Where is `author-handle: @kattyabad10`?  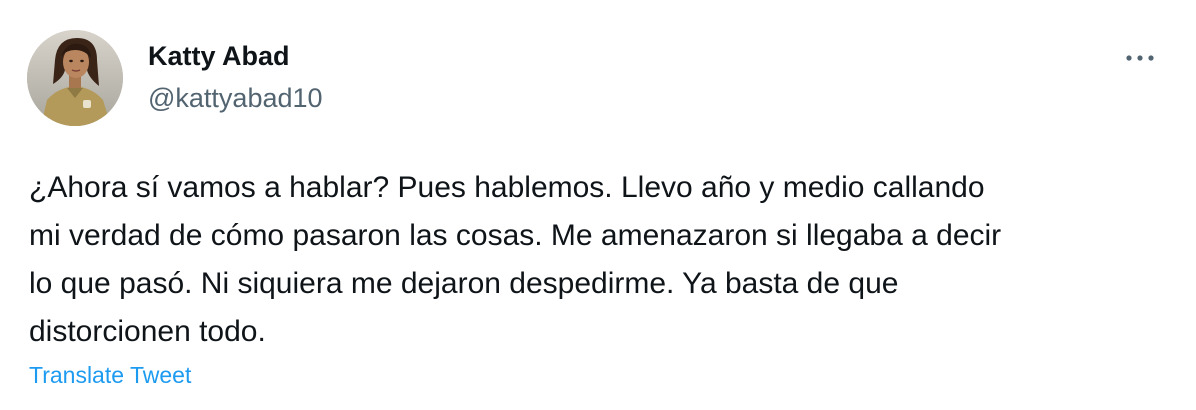
author-handle: @kattyabad10 is located at coordinates (235, 98).